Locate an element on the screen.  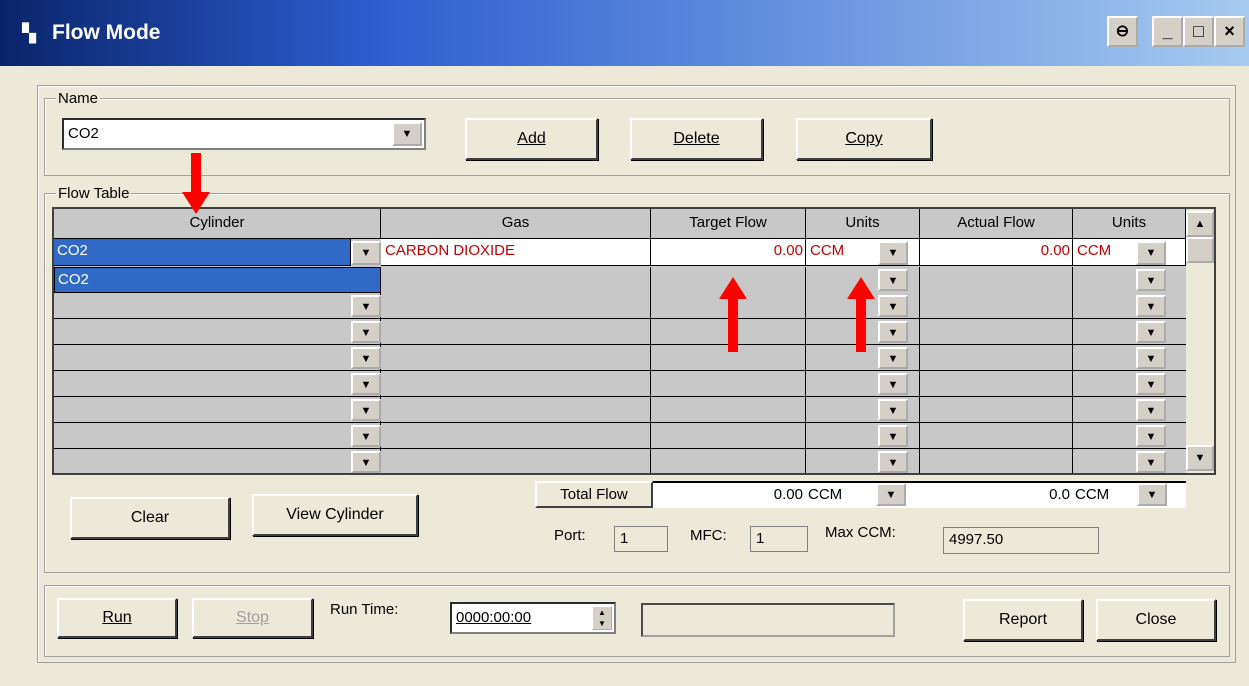
add-button: Add is located at coordinates (531, 139).